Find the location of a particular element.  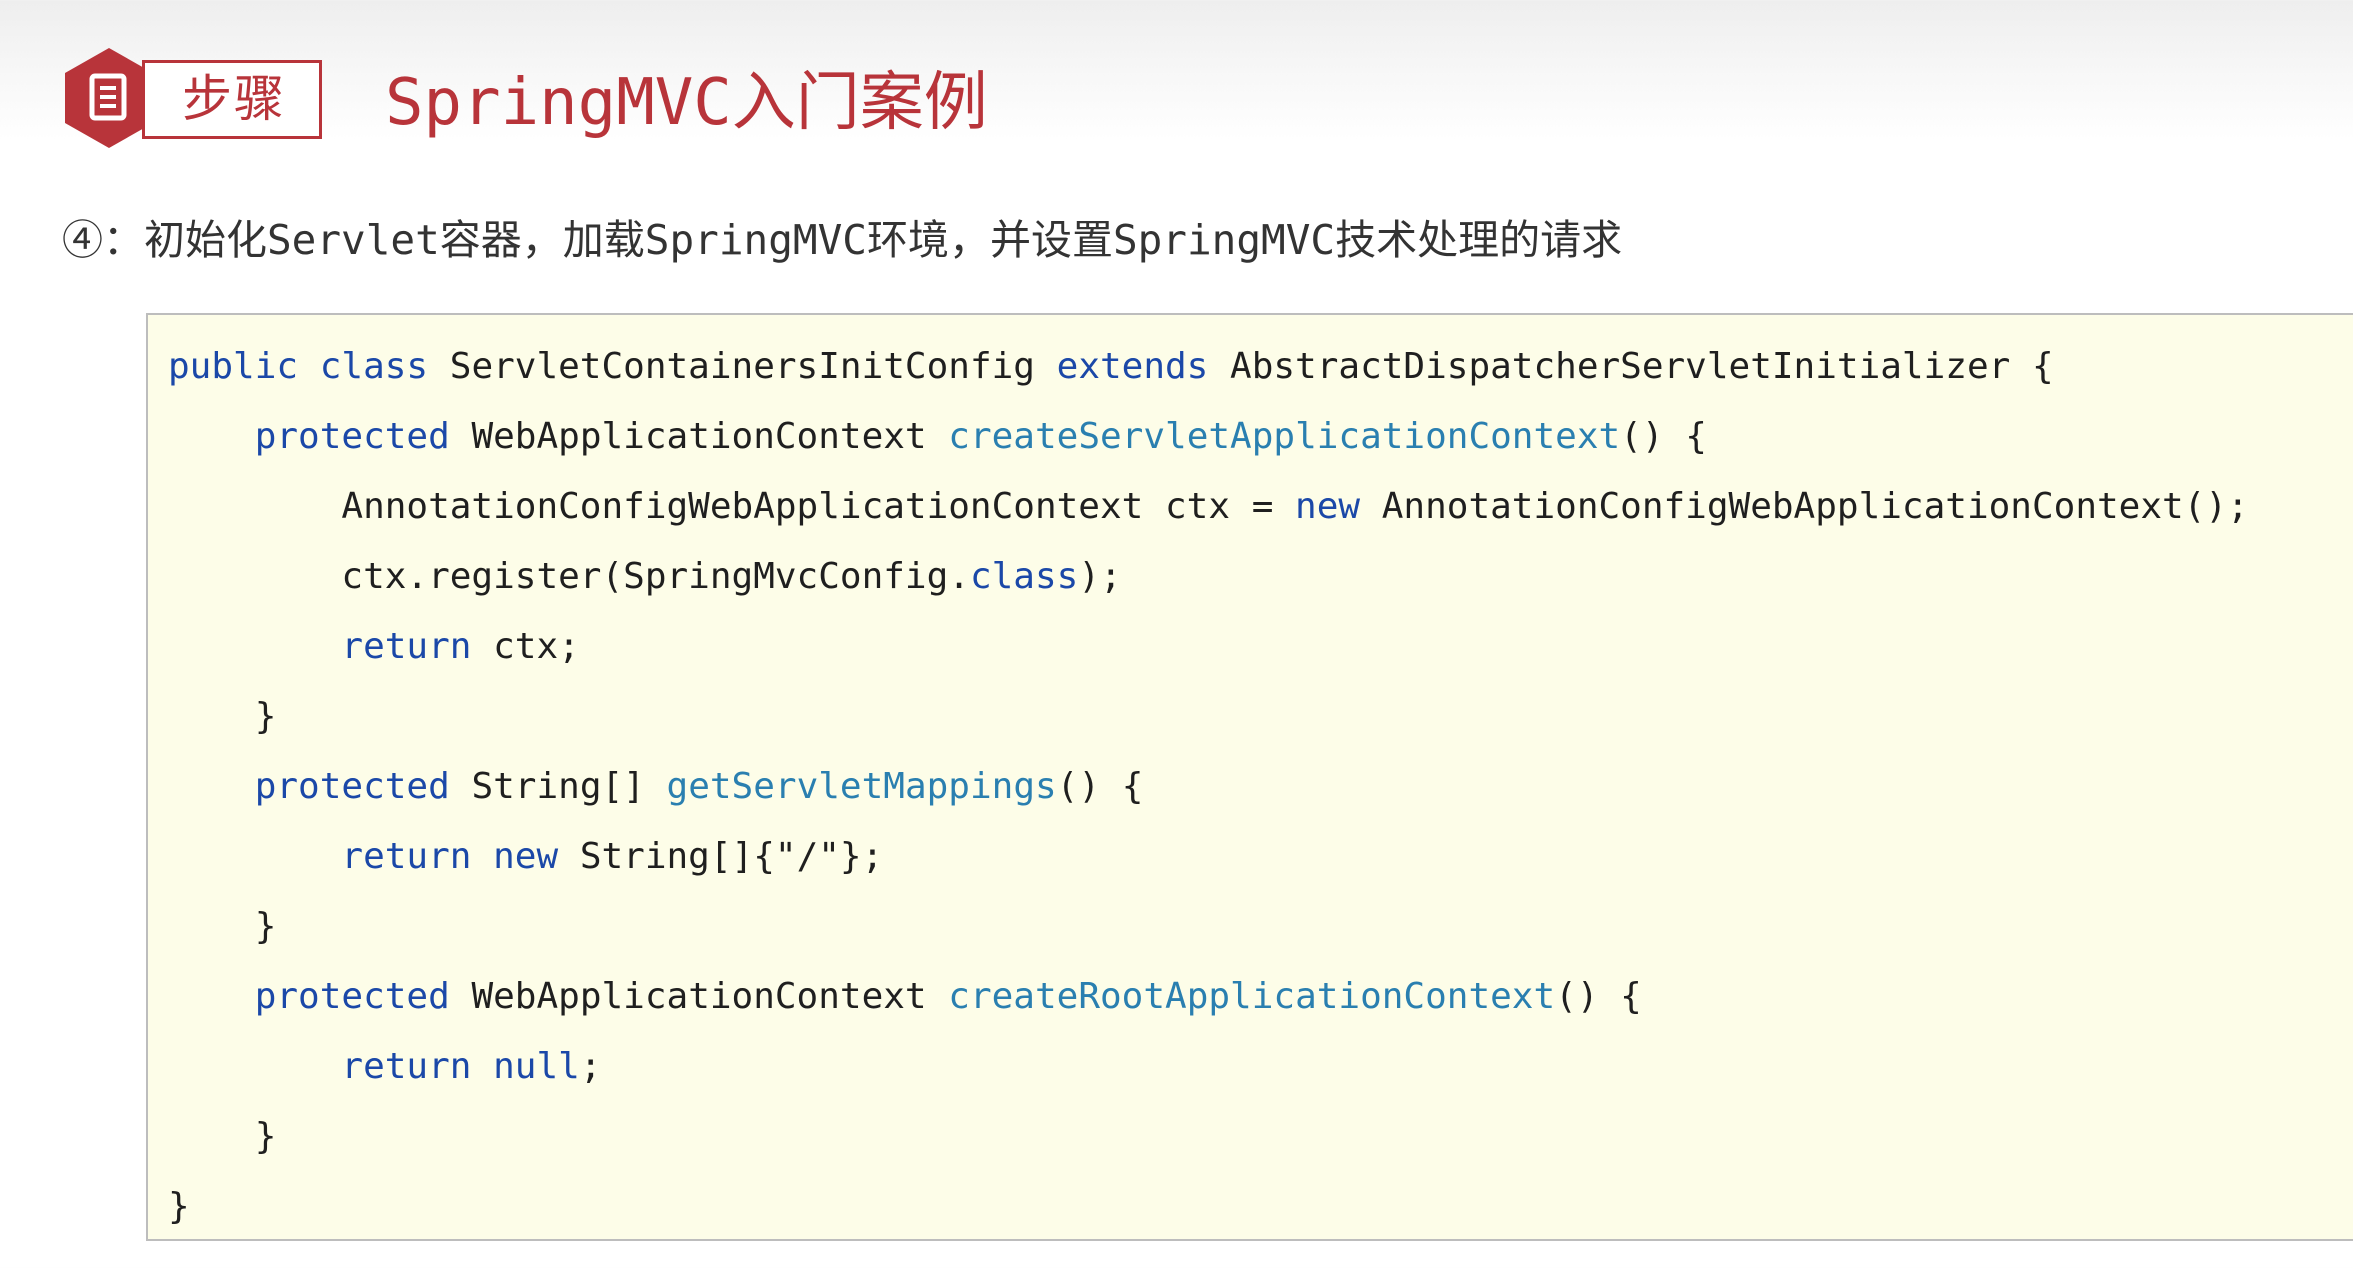

code-token: public class is located at coordinates (309, 366).